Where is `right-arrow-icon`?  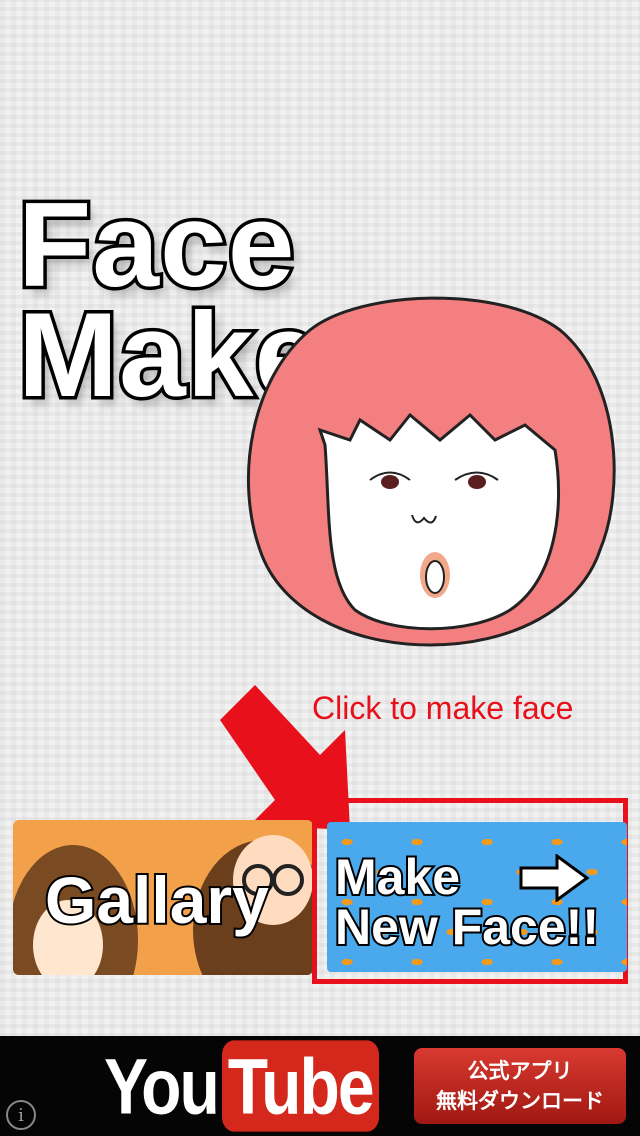 right-arrow-icon is located at coordinates (554, 878).